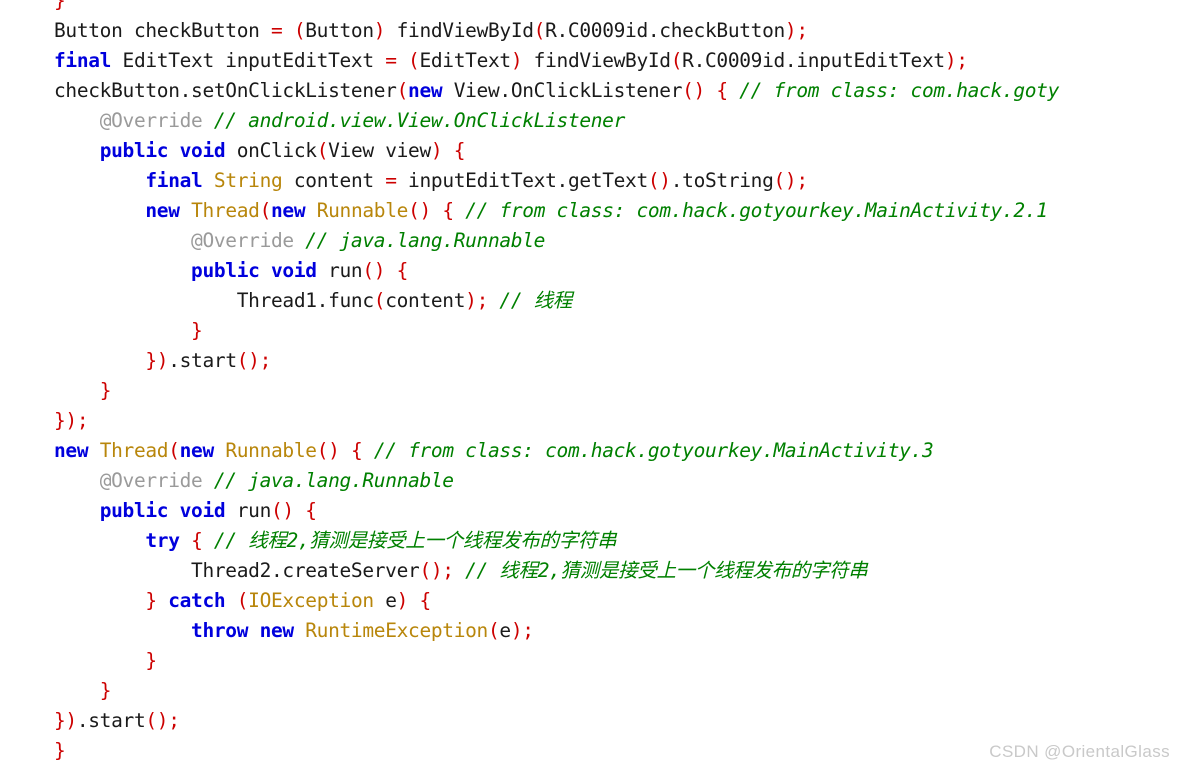  What do you see at coordinates (556, 601) in the screenshot?
I see `code-line: } catch (IOException e) {` at bounding box center [556, 601].